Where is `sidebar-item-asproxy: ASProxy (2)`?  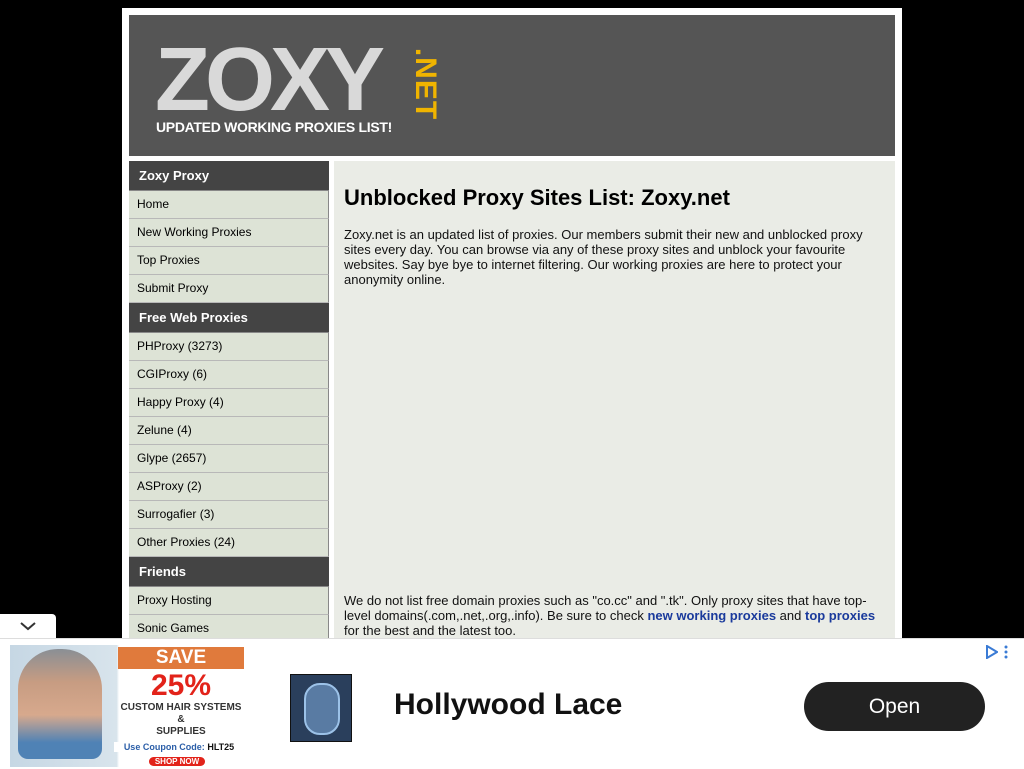
sidebar-item-asproxy: ASProxy (2) is located at coordinates (229, 487).